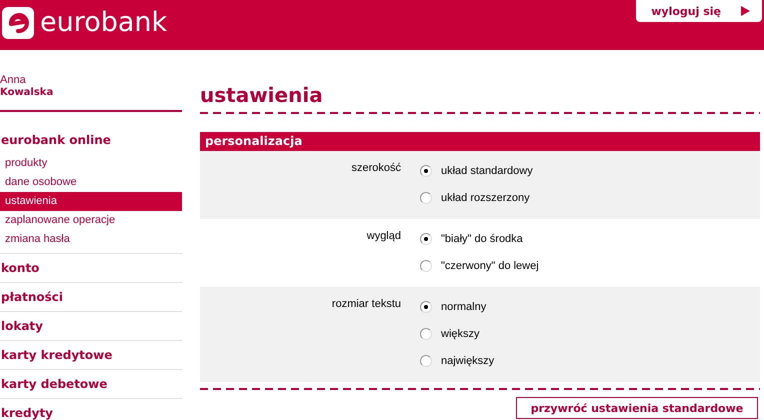 This screenshot has height=420, width=764. Describe the element at coordinates (91, 355) in the screenshot. I see `sidebar-section-link: karty kredytowe` at that location.